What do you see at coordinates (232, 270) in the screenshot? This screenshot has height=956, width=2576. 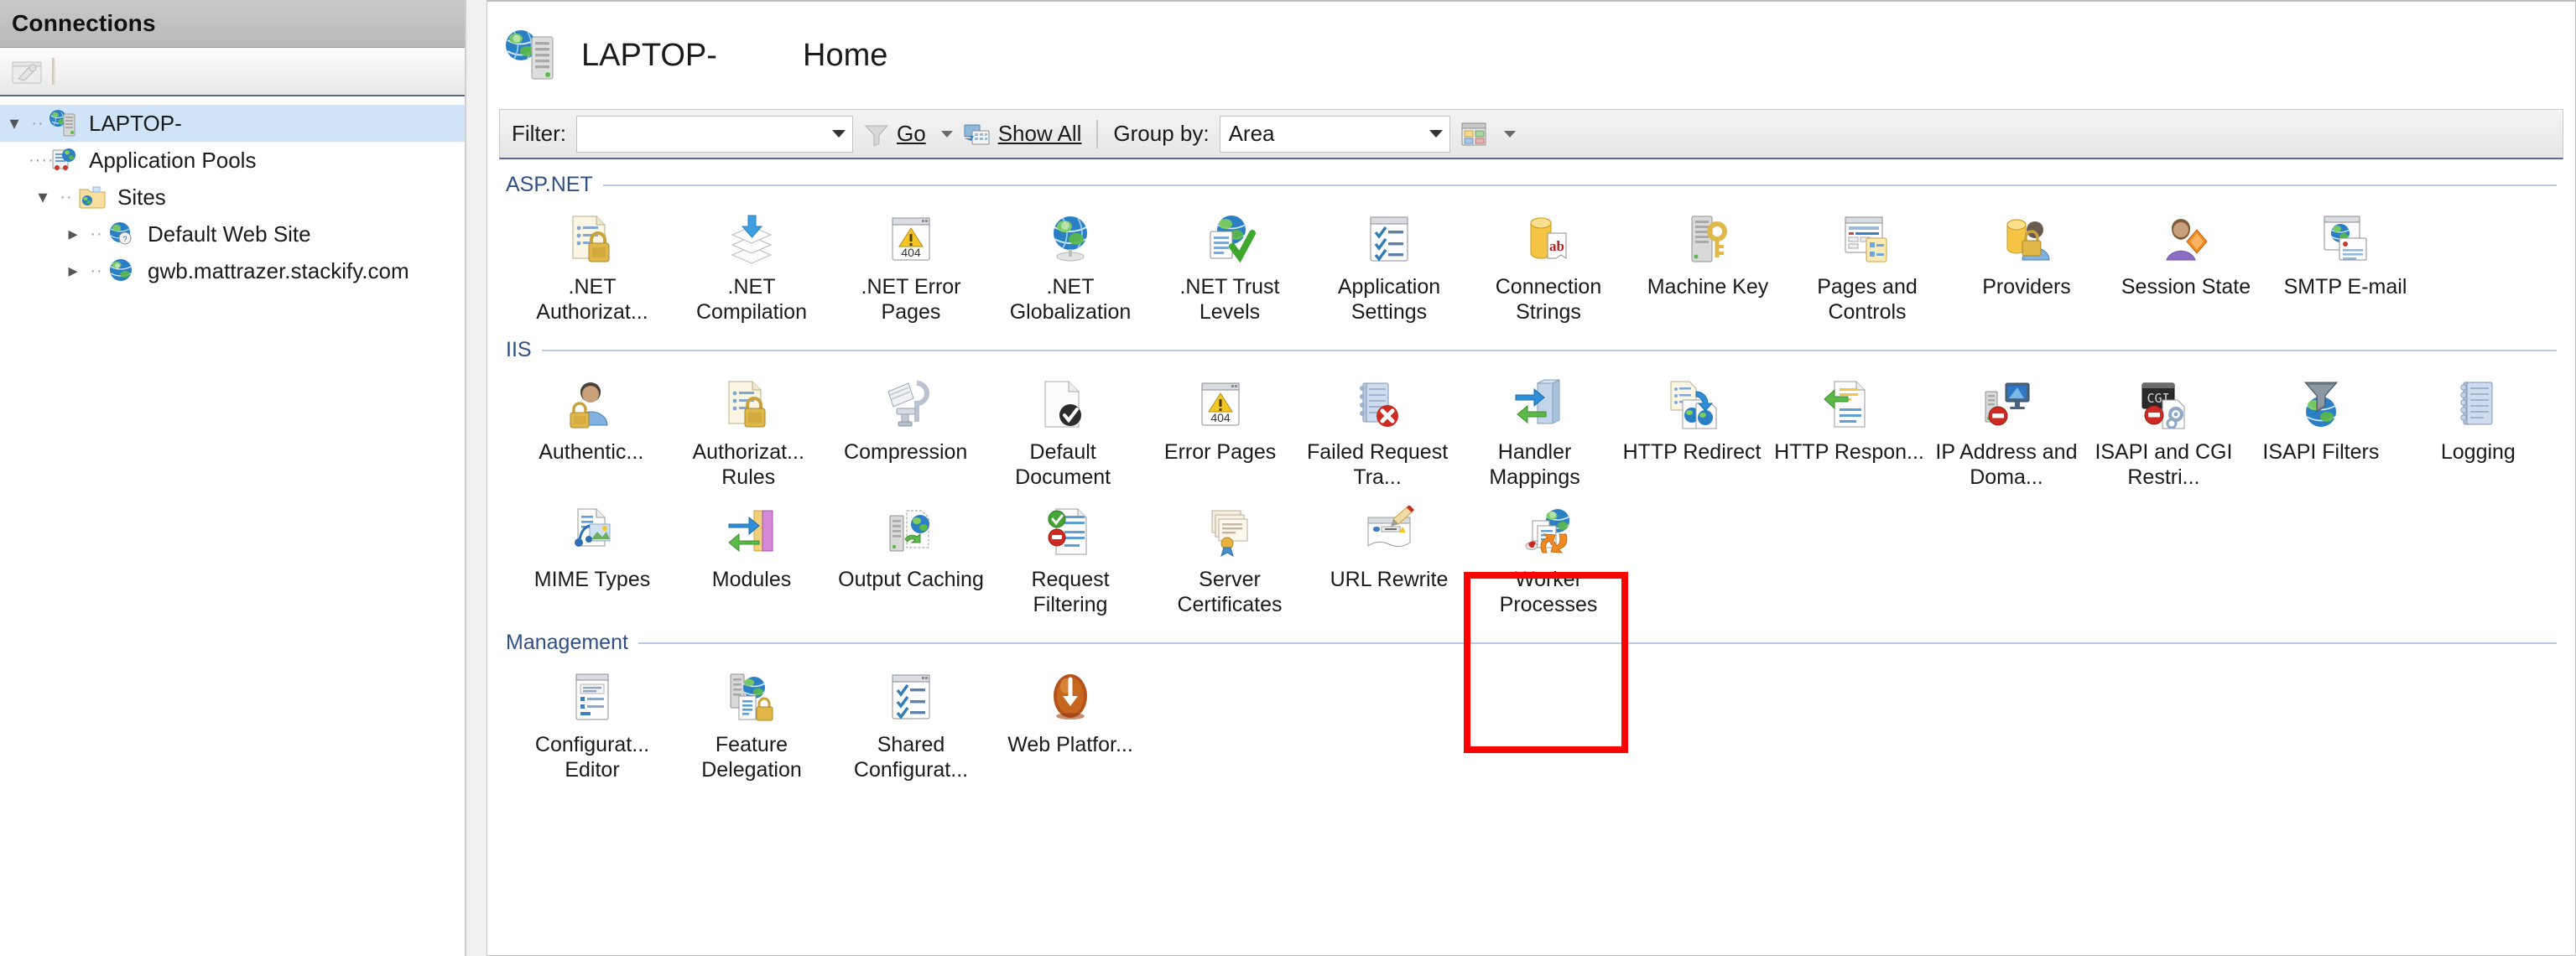 I see `tree-item-gwb-site: ▸ ·· gwb.mattrazer.stackify.com` at bounding box center [232, 270].